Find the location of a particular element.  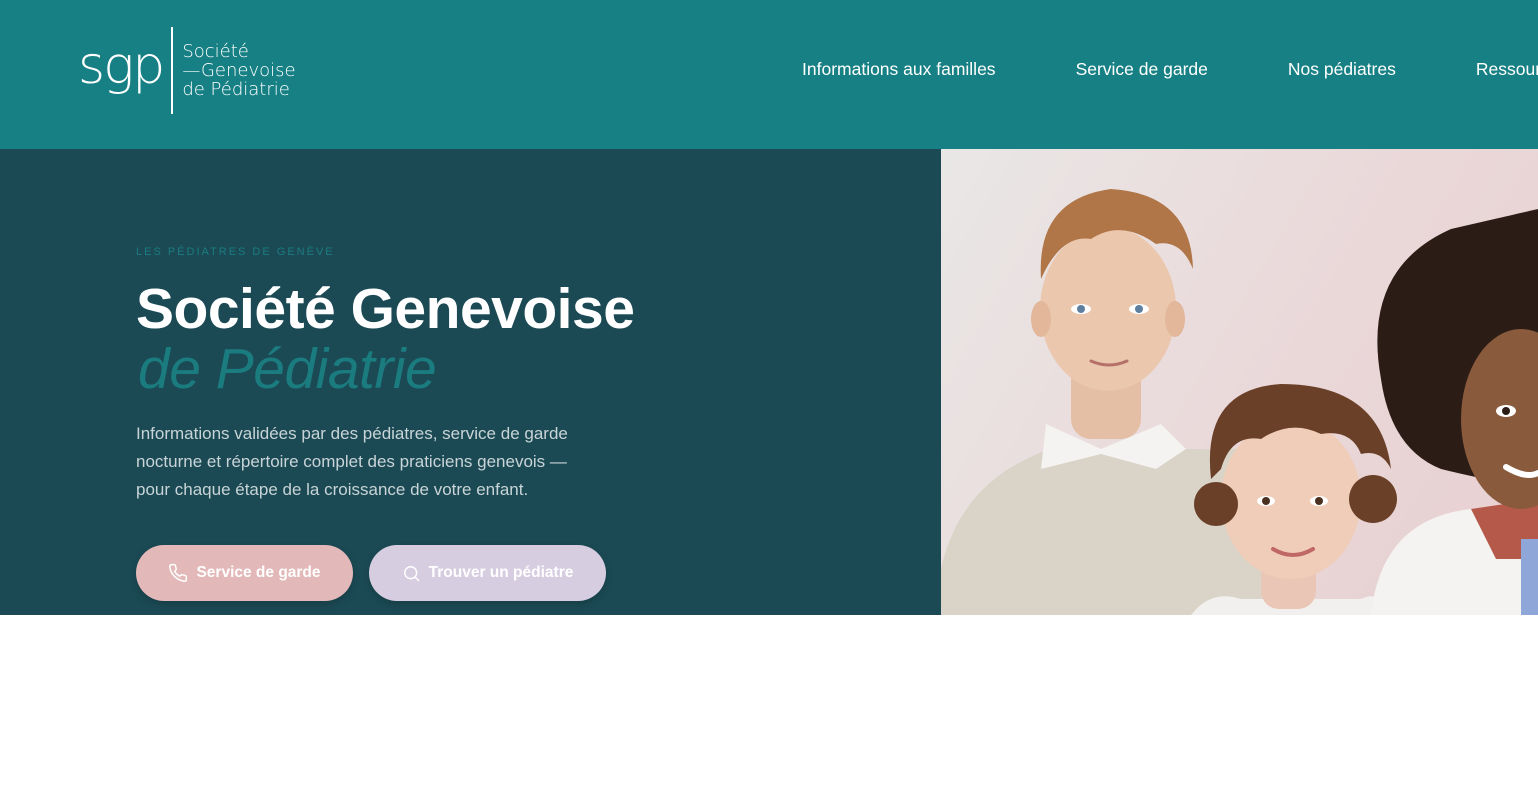

logo-line-2: —Genevoise is located at coordinates (239, 70).